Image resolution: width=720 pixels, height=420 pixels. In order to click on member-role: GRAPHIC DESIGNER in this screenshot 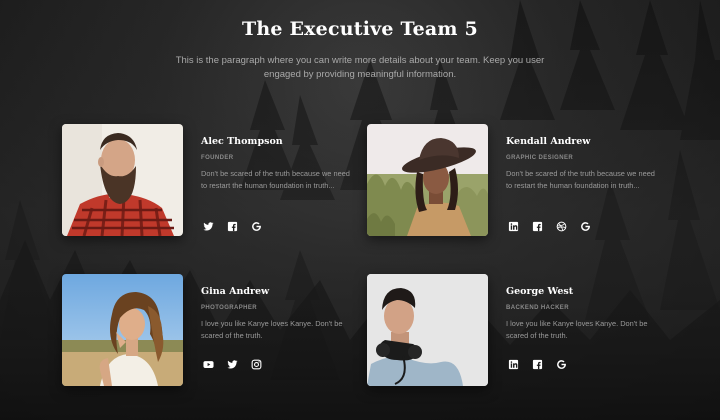, I will do `click(540, 158)`.